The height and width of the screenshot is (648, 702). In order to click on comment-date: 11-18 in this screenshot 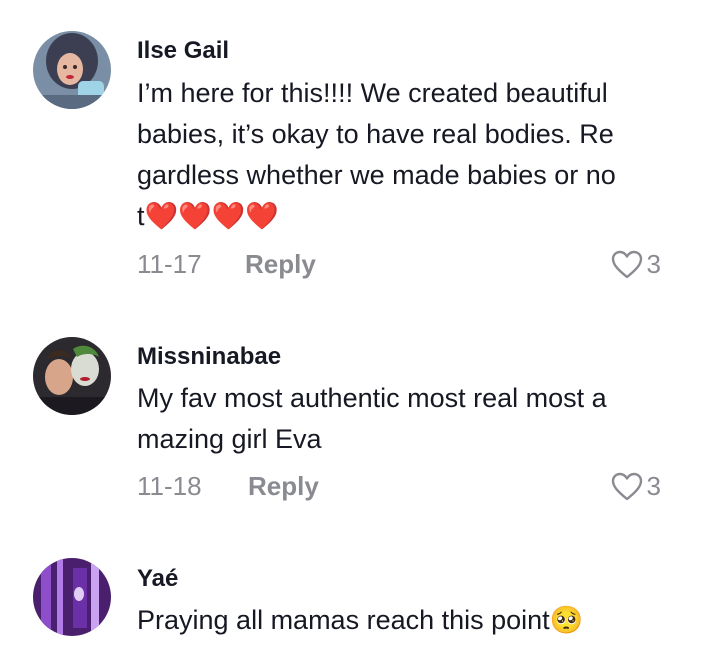, I will do `click(169, 486)`.